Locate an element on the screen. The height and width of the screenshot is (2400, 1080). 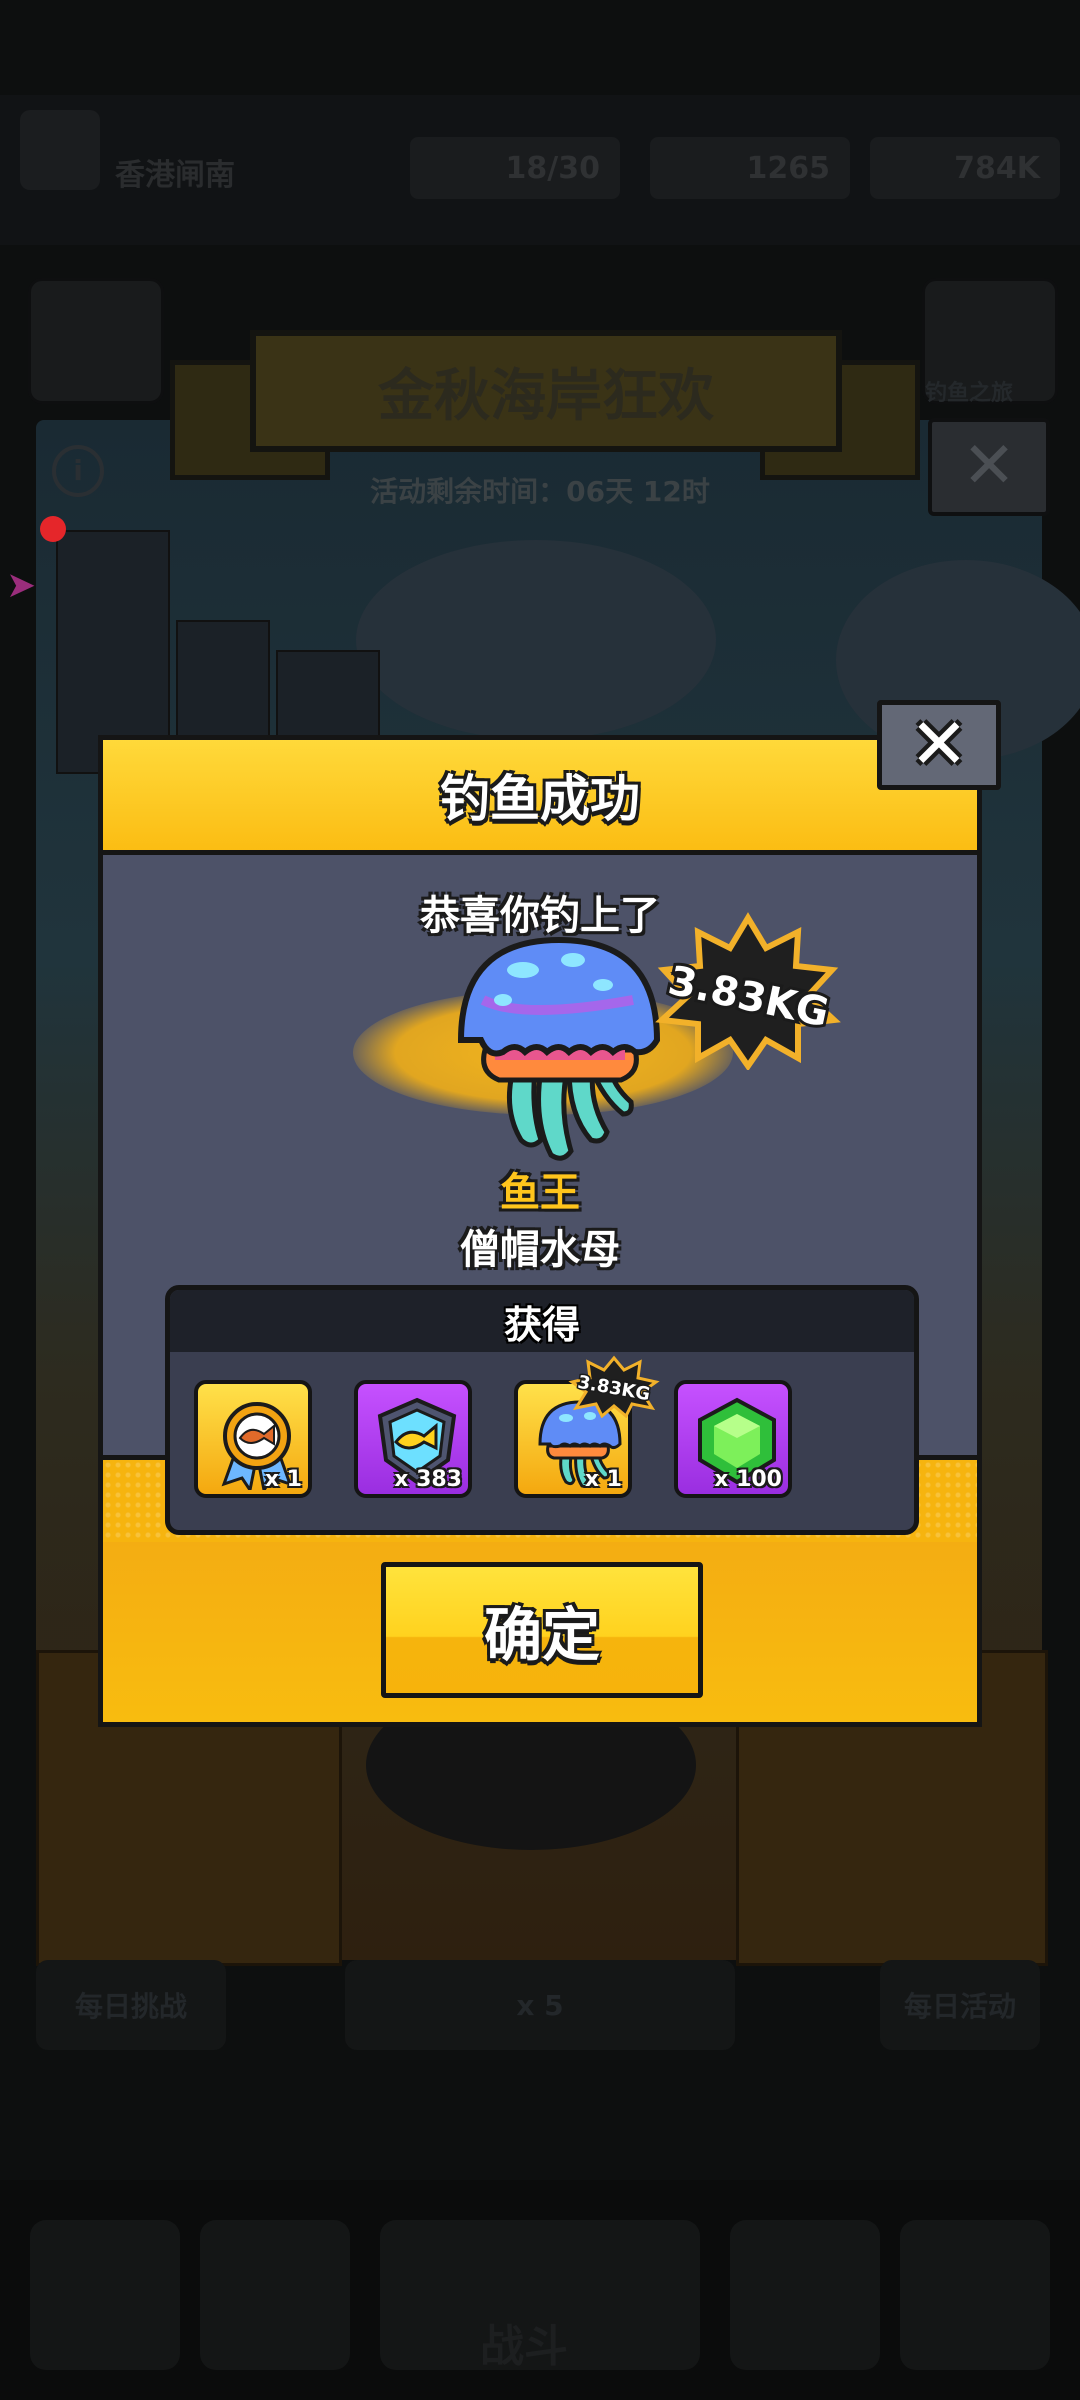
daily-event-button: 每日活动 is located at coordinates (960, 2005).